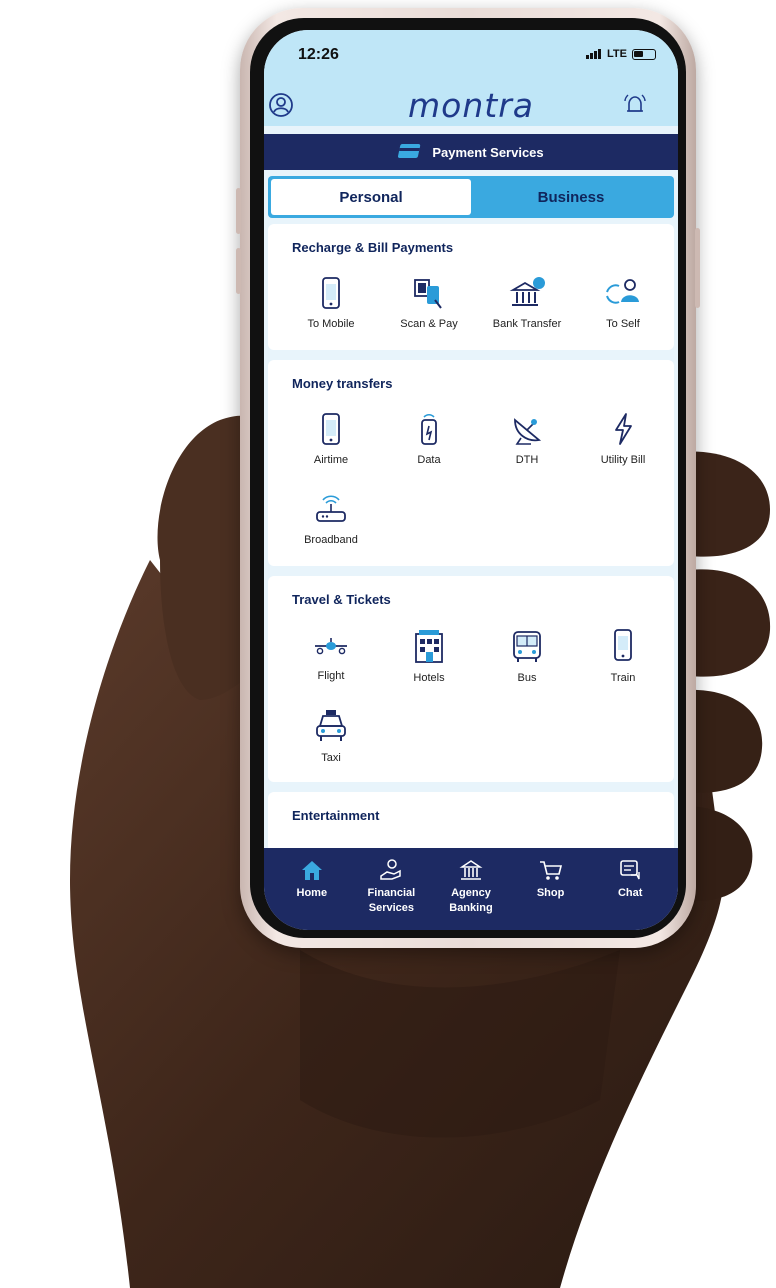  I want to click on service-dth: DTH, so click(527, 439).